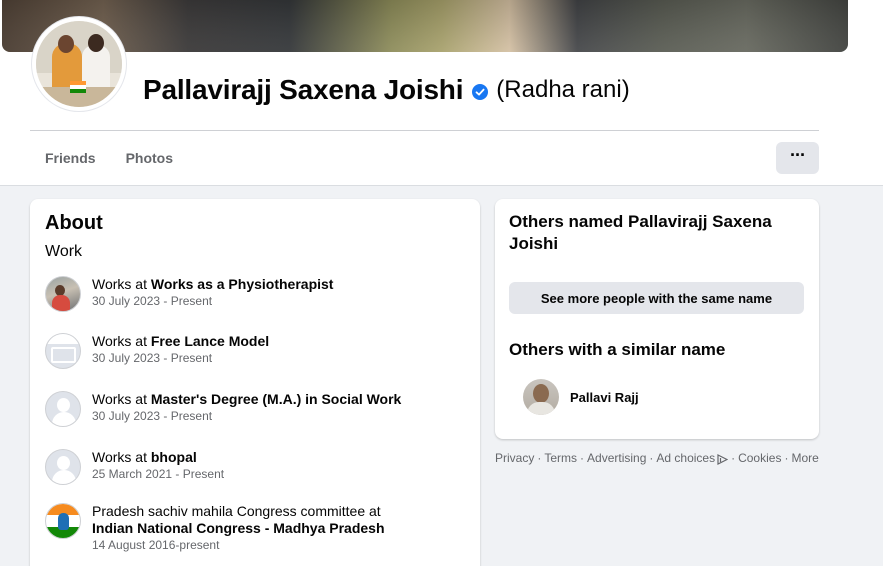 This screenshot has height=566, width=883. I want to click on footer-link-ad-choices: Ad choices, so click(685, 458).